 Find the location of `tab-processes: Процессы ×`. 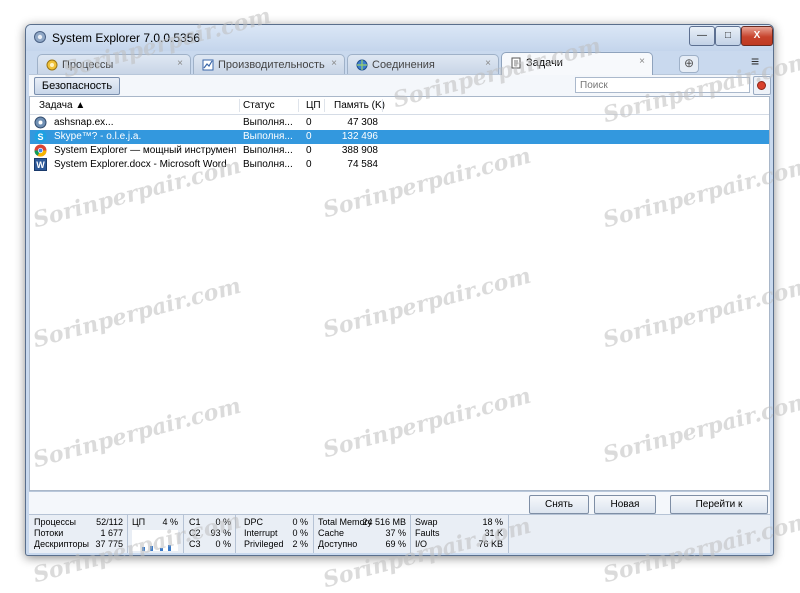

tab-processes: Процессы × is located at coordinates (114, 64).